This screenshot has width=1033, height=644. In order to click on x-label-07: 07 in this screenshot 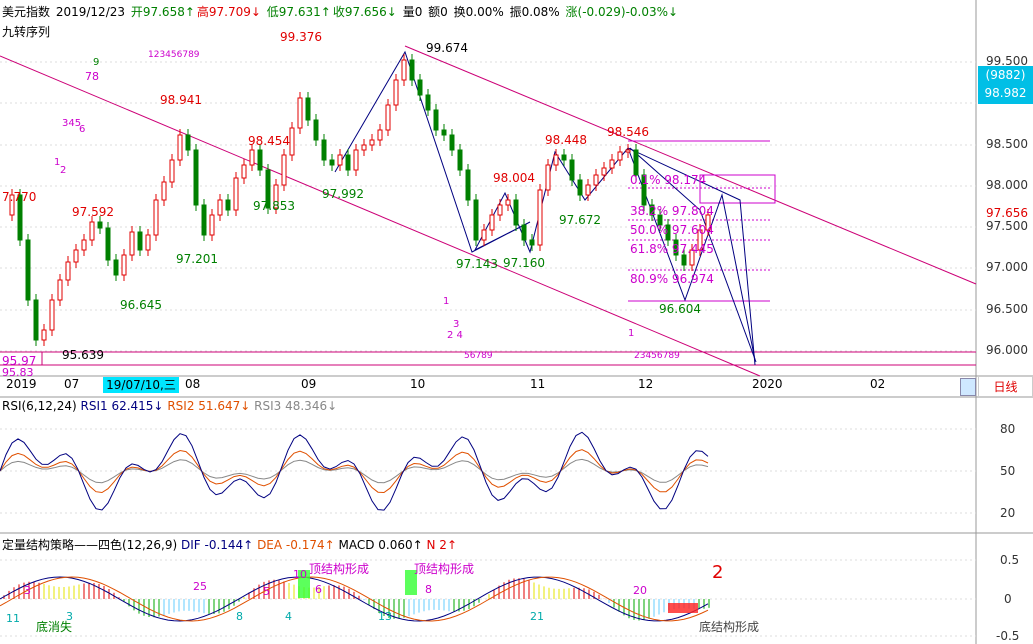, I will do `click(72, 384)`.